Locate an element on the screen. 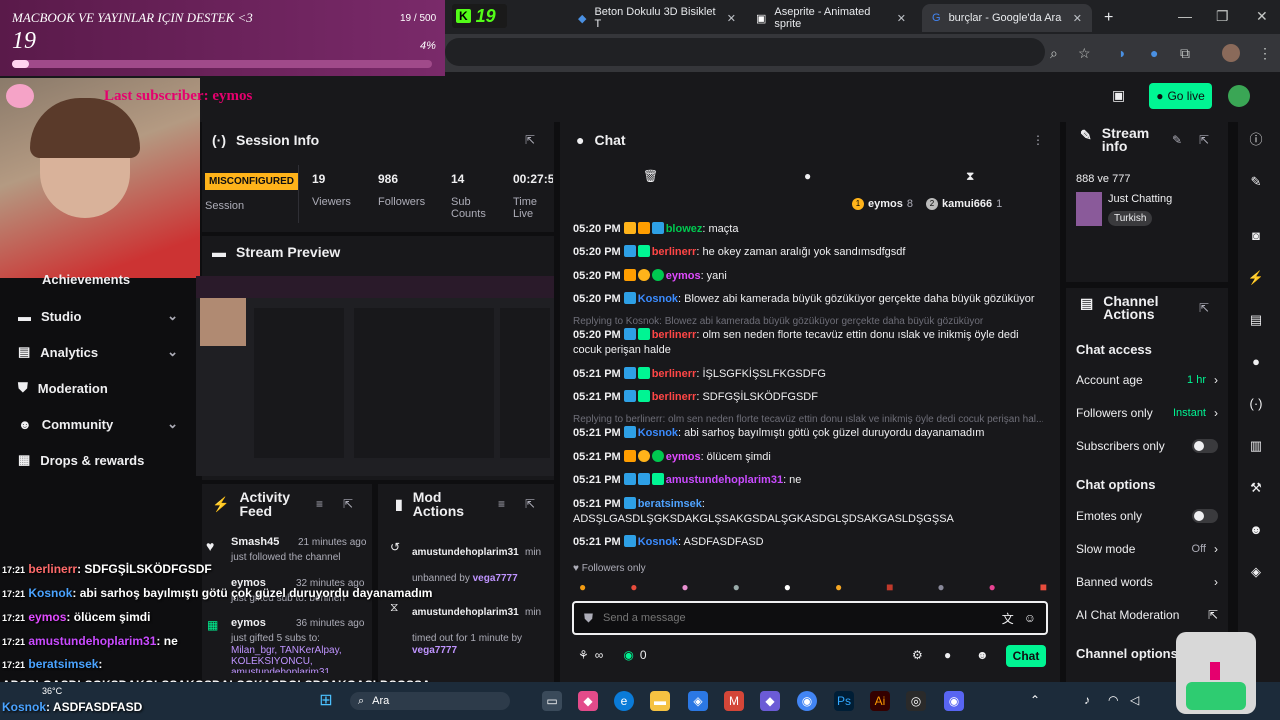 This screenshot has width=1280, height=720. window-close-icon: ✕ is located at coordinates (1262, 16).